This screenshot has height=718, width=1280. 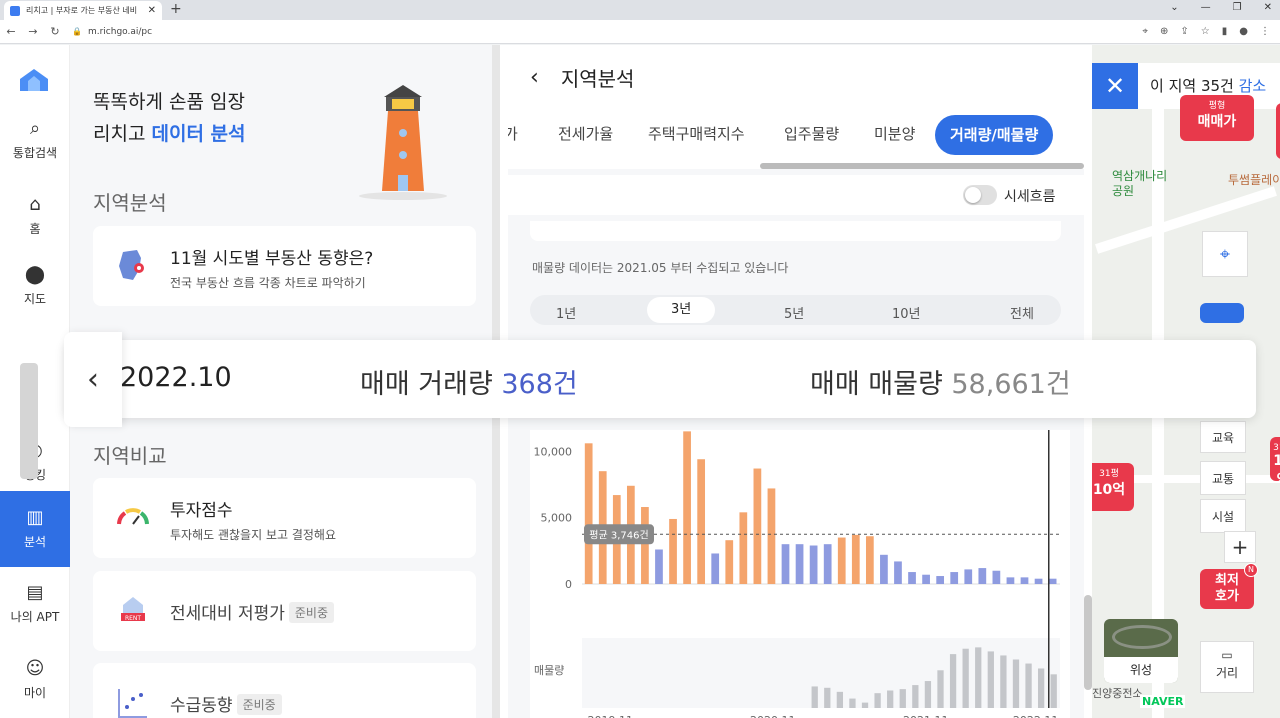 I want to click on tab-unsold: 미분양, so click(x=894, y=133).